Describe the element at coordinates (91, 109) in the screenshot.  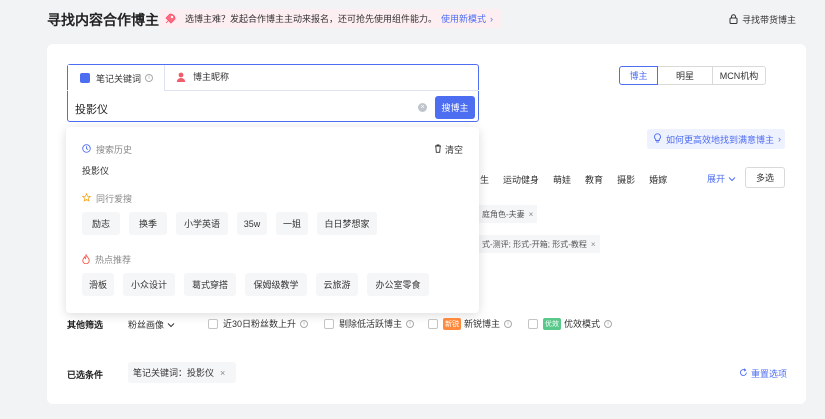
I see `search-input: 投影仪` at that location.